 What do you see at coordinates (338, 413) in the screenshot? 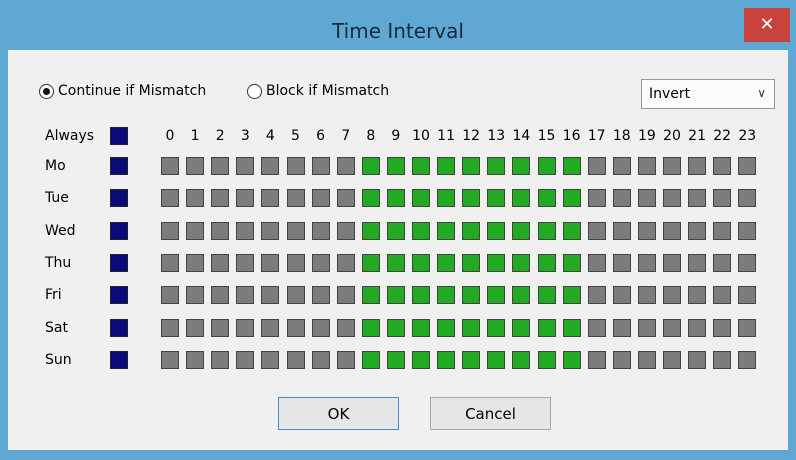
I see `ok-button: OK` at bounding box center [338, 413].